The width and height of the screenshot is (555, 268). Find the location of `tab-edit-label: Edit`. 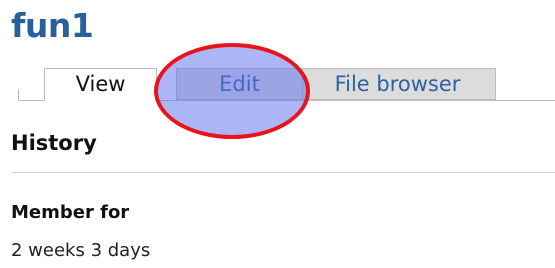

tab-edit-label: Edit is located at coordinates (239, 84).